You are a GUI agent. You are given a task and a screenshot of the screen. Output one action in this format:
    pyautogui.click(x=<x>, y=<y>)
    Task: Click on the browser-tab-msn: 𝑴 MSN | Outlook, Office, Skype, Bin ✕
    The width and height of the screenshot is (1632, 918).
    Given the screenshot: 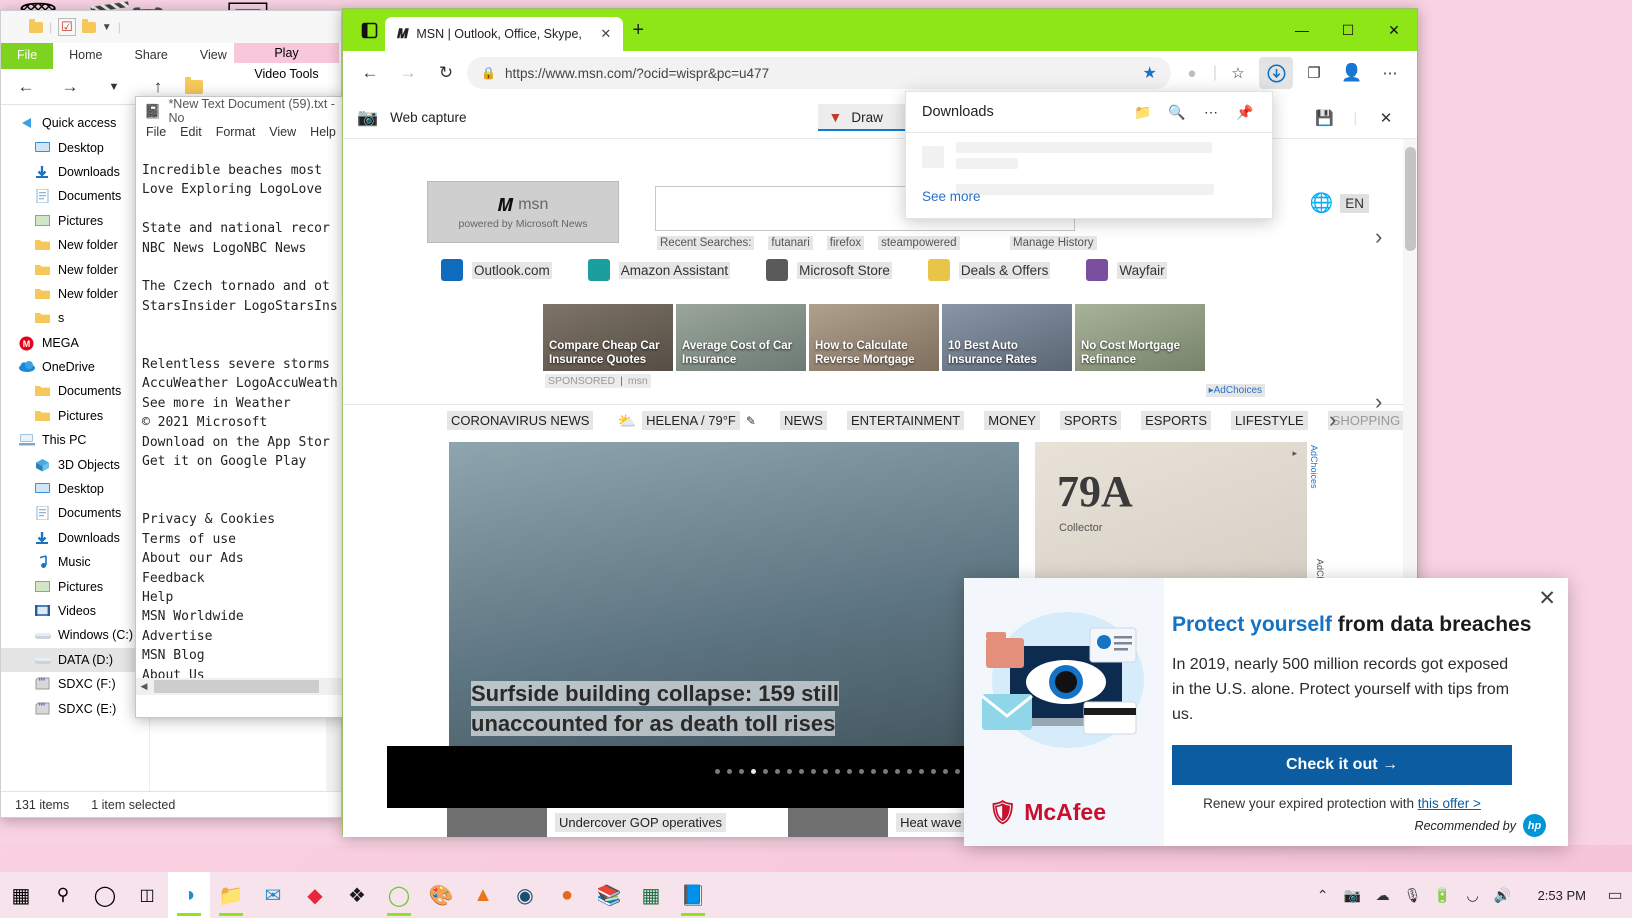 What is the action you would take?
    pyautogui.click(x=504, y=34)
    